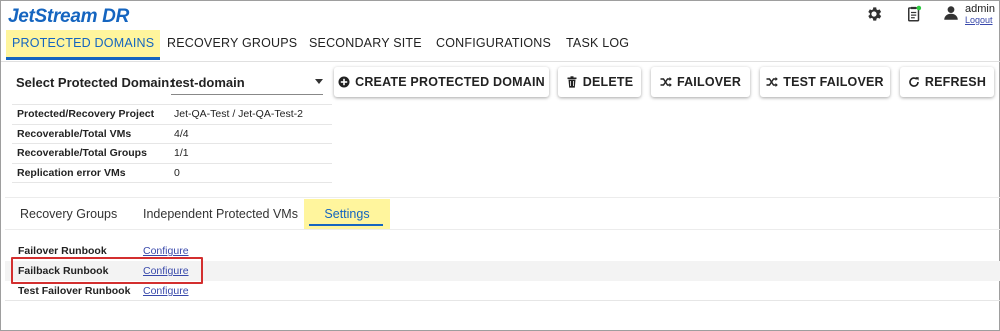 The width and height of the screenshot is (1000, 331). What do you see at coordinates (95, 82) in the screenshot?
I see `domain-select-label: Select Protected Domain:` at bounding box center [95, 82].